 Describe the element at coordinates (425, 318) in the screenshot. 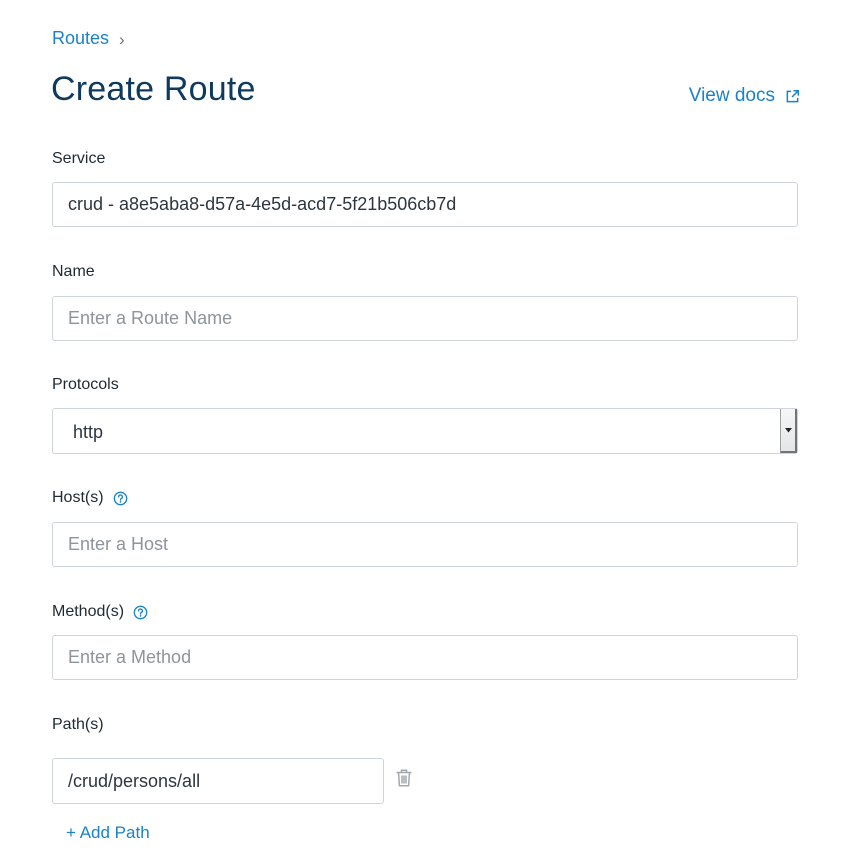

I see `name-input` at that location.